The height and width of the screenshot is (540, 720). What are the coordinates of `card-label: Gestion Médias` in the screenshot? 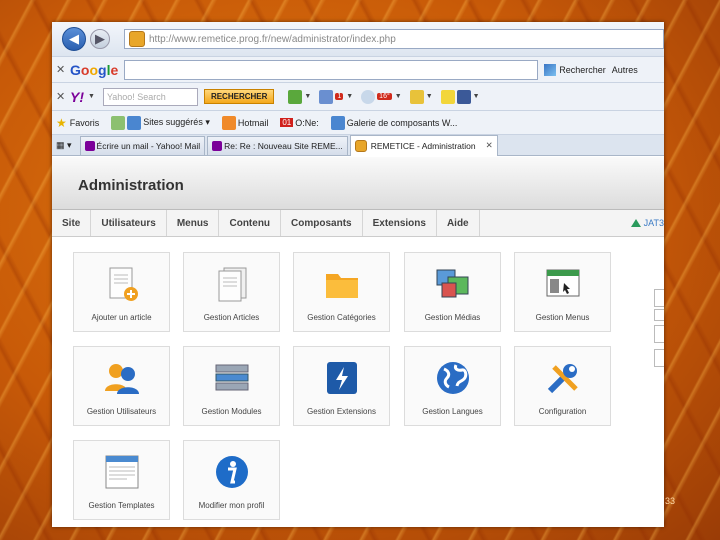 It's located at (452, 317).